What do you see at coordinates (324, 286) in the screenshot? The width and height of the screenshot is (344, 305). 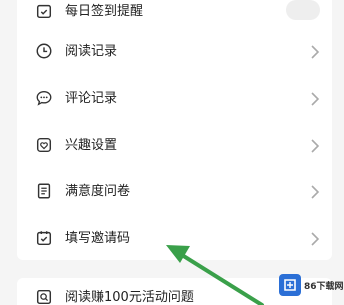 I see `watermark-text: 86下载网` at bounding box center [324, 286].